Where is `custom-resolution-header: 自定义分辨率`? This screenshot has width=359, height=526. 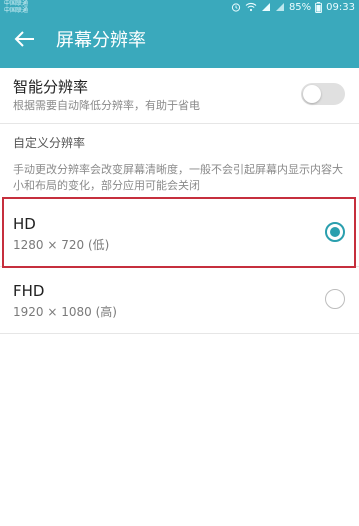
custom-resolution-header: 自定义分辨率 is located at coordinates (49, 143).